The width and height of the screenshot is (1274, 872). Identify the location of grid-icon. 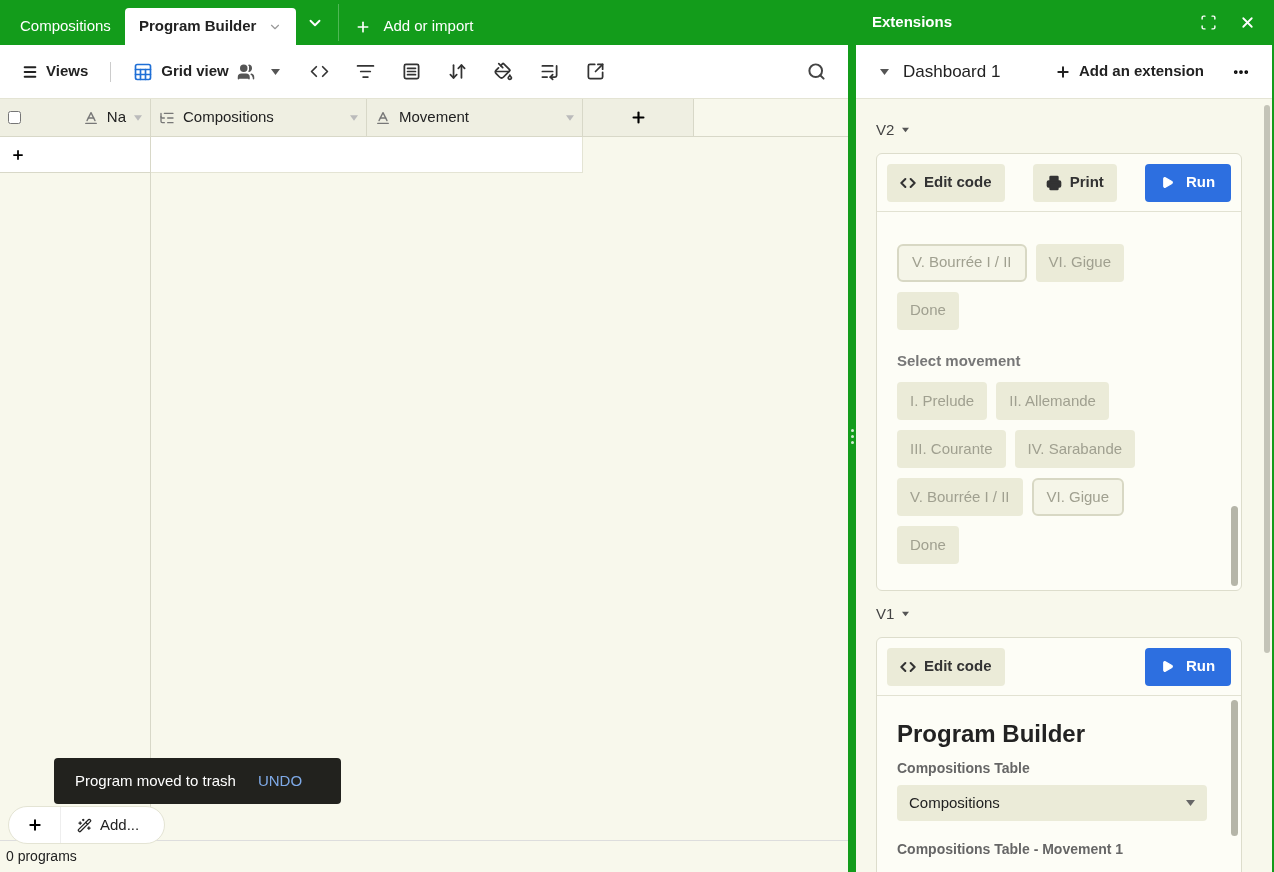
(143, 71).